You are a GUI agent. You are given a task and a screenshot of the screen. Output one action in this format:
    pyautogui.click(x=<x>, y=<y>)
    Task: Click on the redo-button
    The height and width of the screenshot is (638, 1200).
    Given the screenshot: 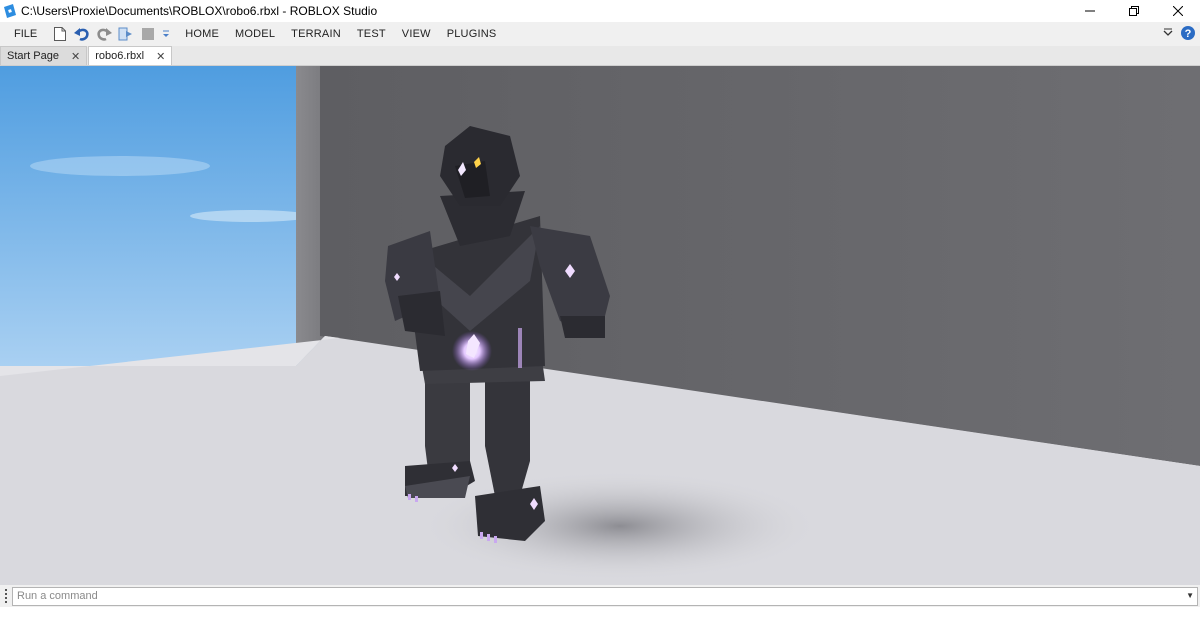 What is the action you would take?
    pyautogui.click(x=104, y=34)
    